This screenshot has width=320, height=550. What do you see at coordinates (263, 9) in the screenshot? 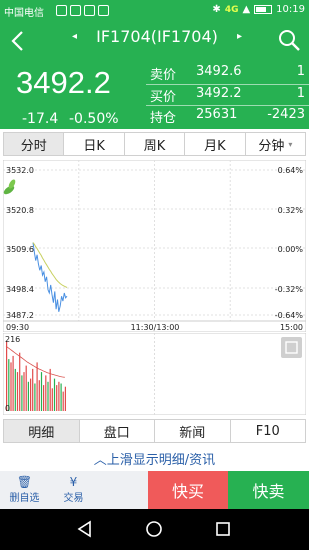
I see `battery-icon` at bounding box center [263, 9].